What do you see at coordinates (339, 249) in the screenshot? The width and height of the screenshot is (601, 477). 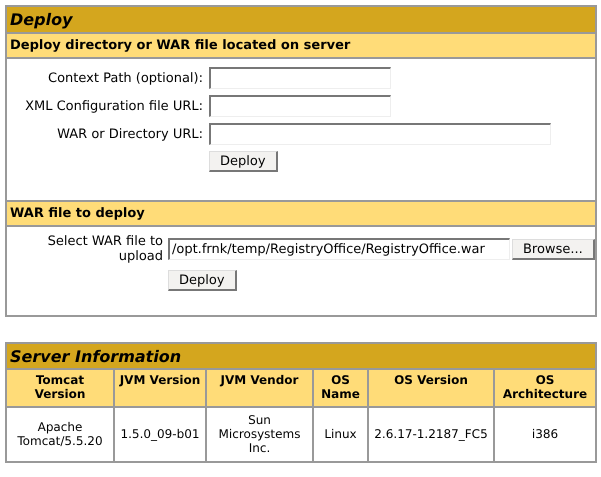 I see `file-path-field: /opt.frnk/temp/RegistryOffice/RegistryOffice.war` at bounding box center [339, 249].